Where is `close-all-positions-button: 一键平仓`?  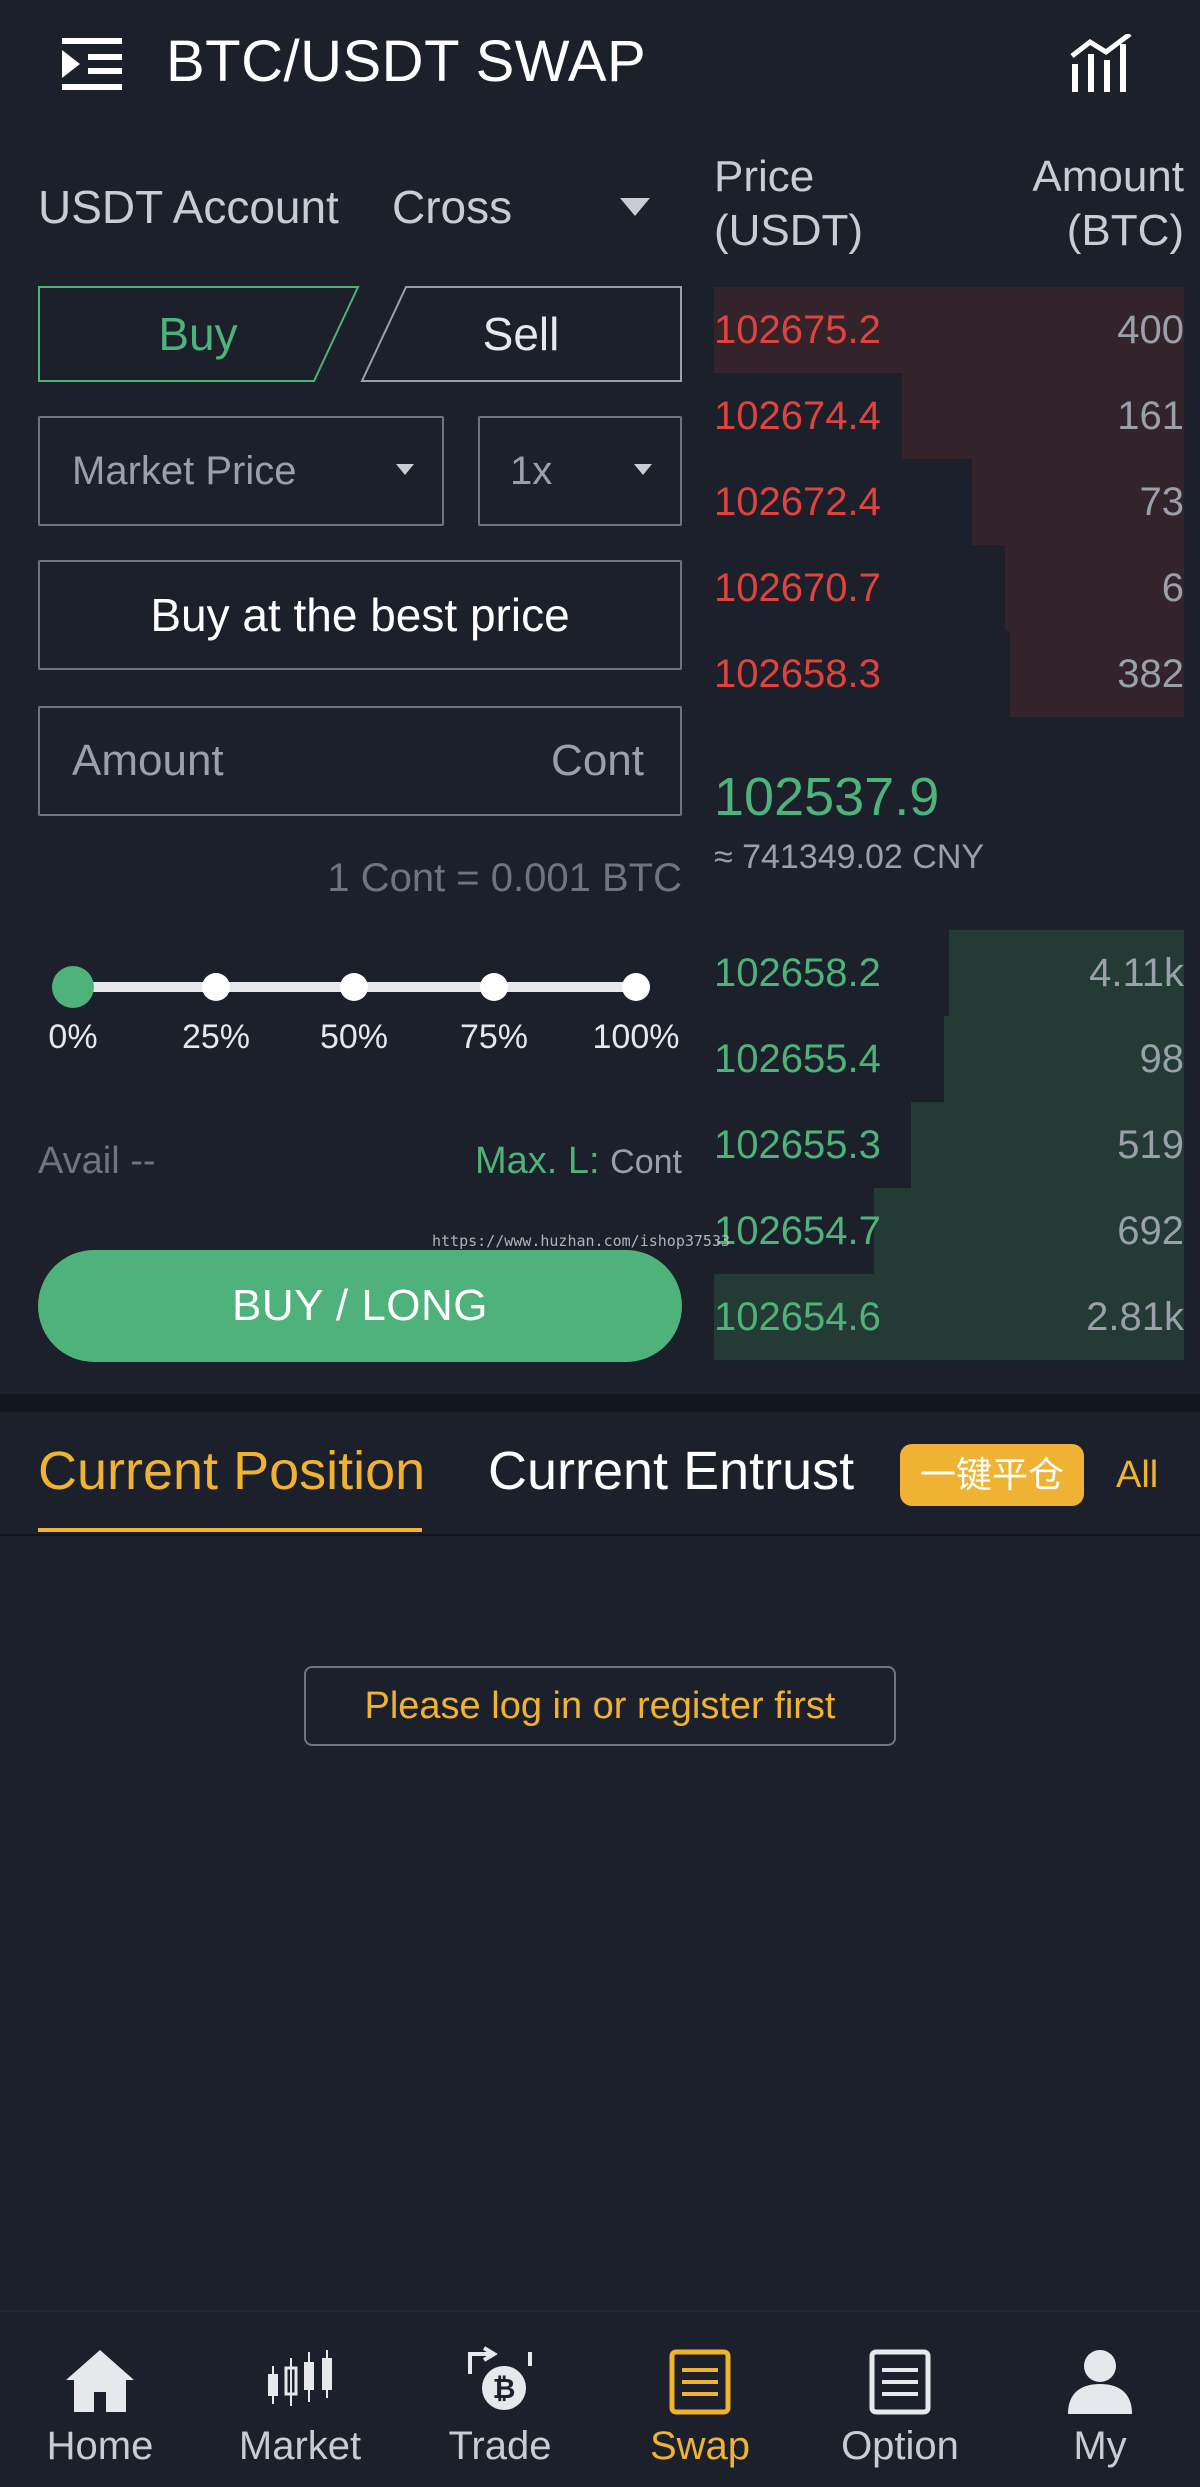
close-all-positions-button: 一键平仓 is located at coordinates (992, 1475).